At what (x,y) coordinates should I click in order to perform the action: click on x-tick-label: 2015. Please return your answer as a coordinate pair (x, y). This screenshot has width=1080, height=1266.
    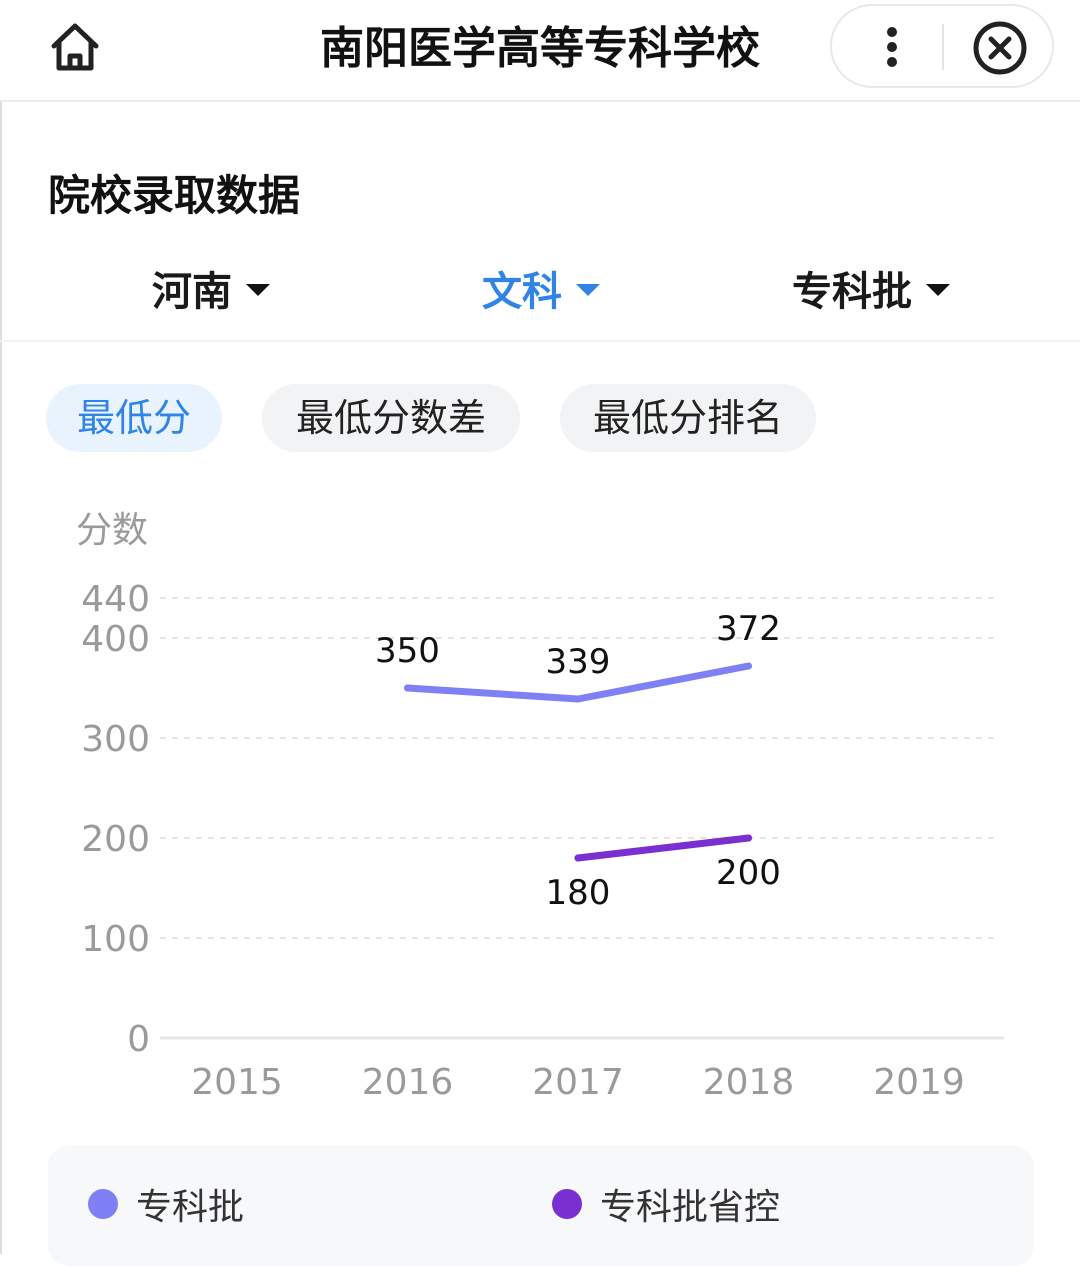
    Looking at the image, I should click on (237, 1082).